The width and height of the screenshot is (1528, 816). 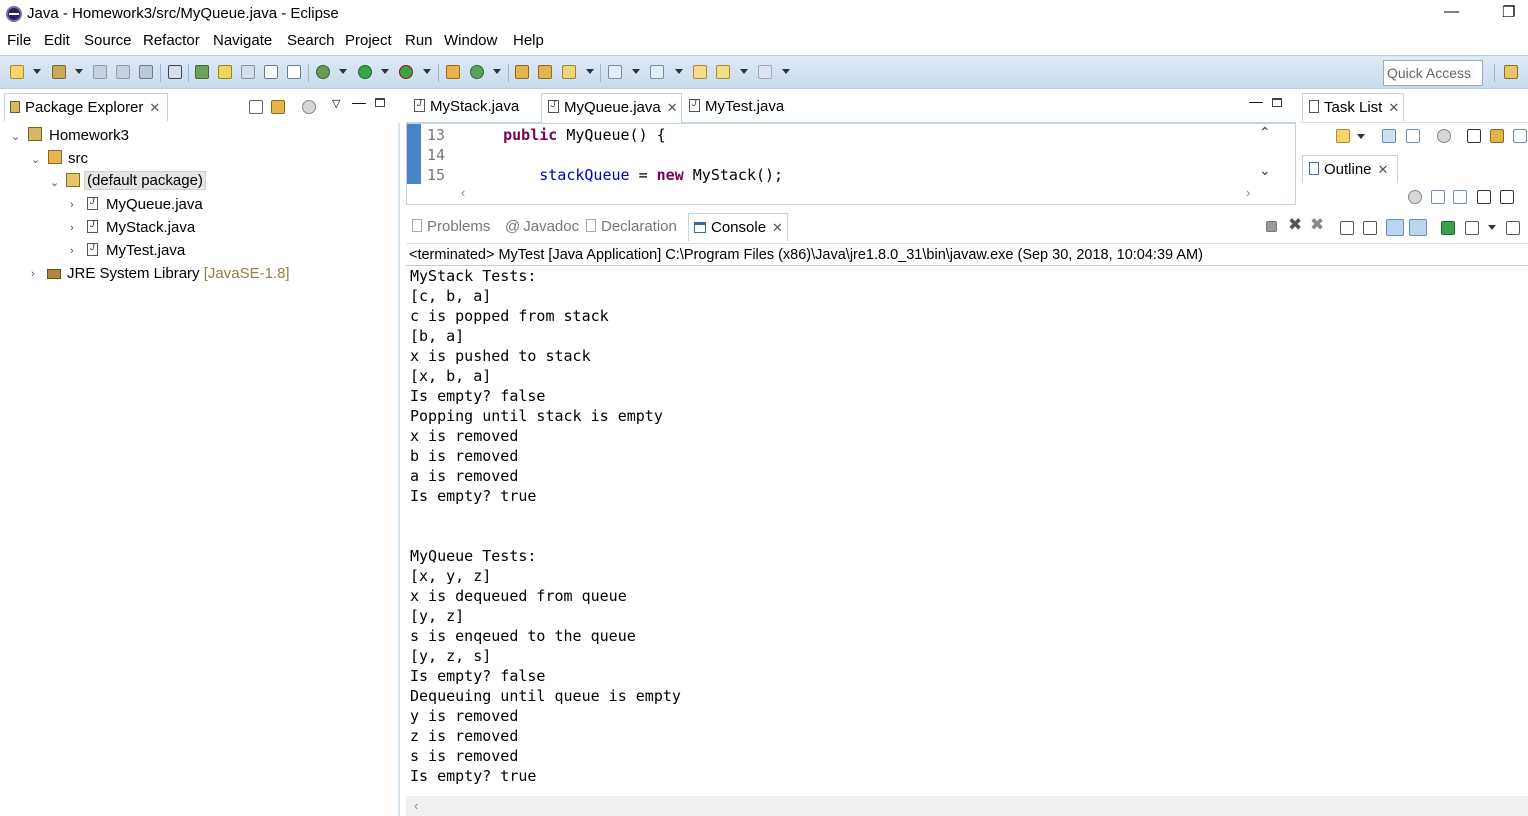 What do you see at coordinates (569, 72) in the screenshot?
I see `search-icon` at bounding box center [569, 72].